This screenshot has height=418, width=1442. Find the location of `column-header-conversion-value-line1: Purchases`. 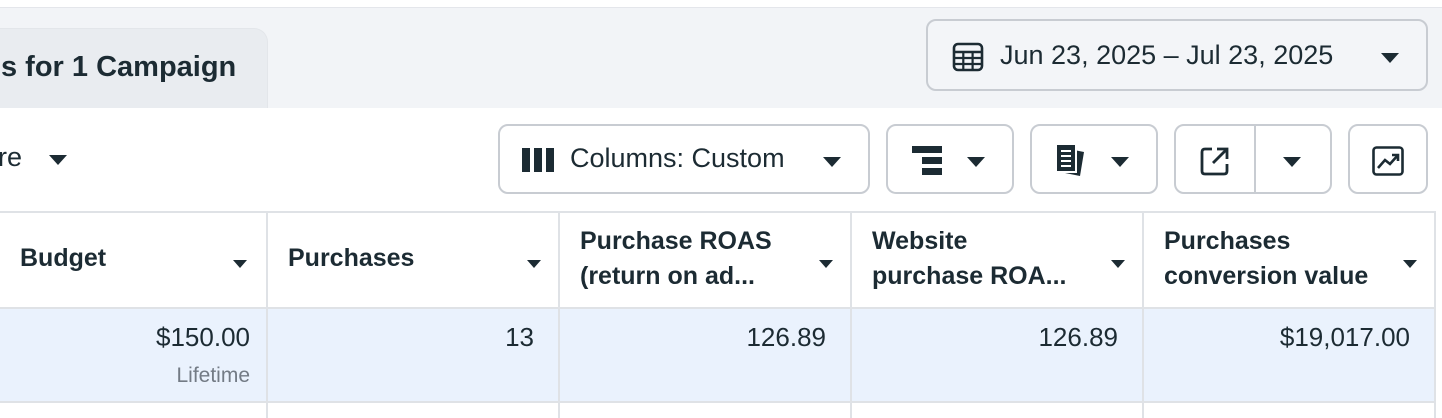

column-header-conversion-value-line1: Purchases is located at coordinates (1227, 241).